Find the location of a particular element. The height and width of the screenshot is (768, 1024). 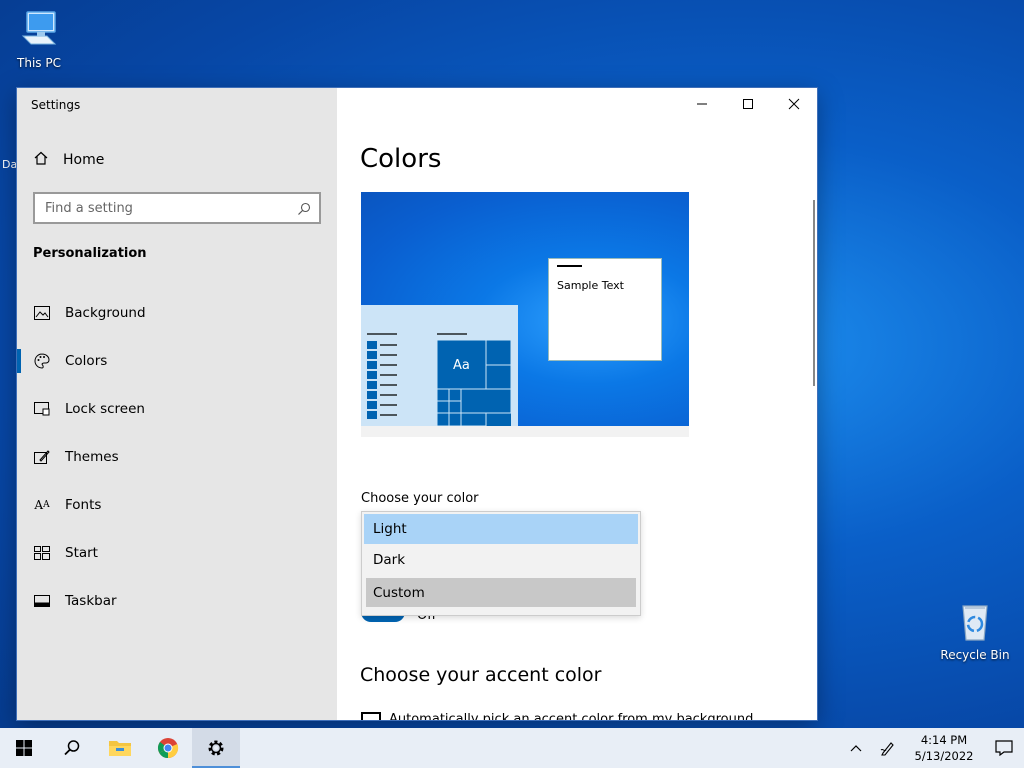

color-option-custom: Custom is located at coordinates (501, 592).